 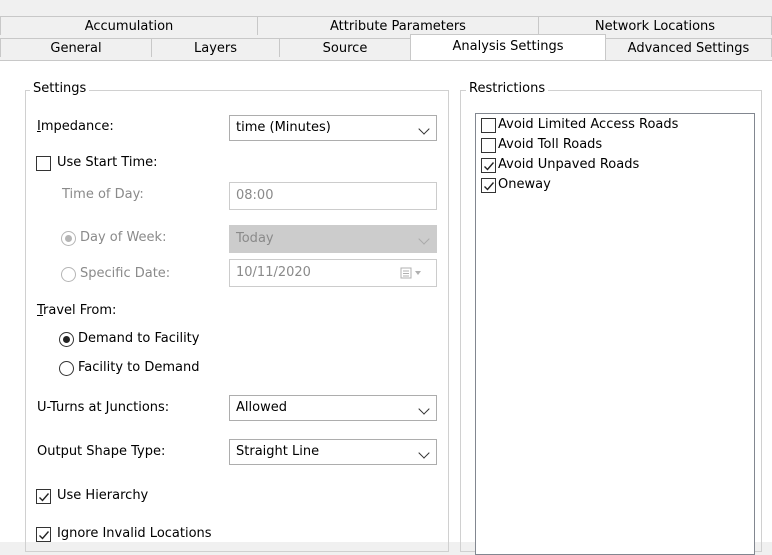 What do you see at coordinates (273, 272) in the screenshot?
I see `specific-date-value: 10/11/2020` at bounding box center [273, 272].